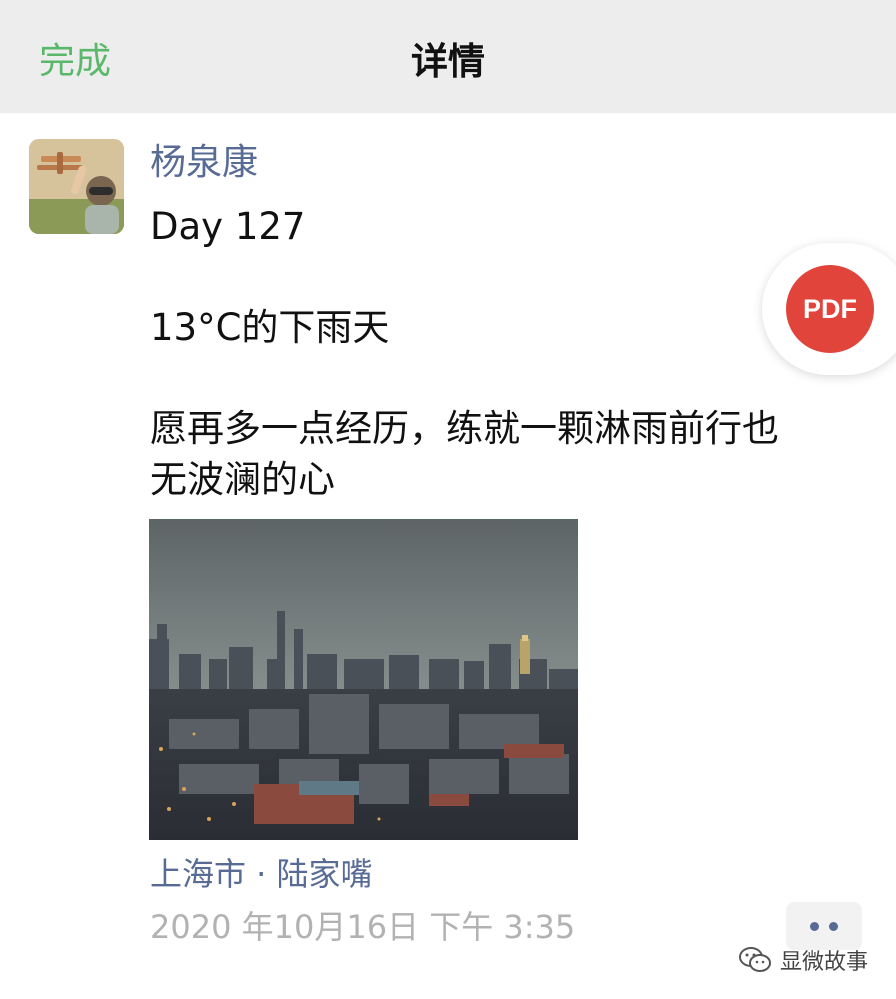 The image size is (896, 999). What do you see at coordinates (261, 874) in the screenshot?
I see `location-link: 上海市 · 陆家嘴` at bounding box center [261, 874].